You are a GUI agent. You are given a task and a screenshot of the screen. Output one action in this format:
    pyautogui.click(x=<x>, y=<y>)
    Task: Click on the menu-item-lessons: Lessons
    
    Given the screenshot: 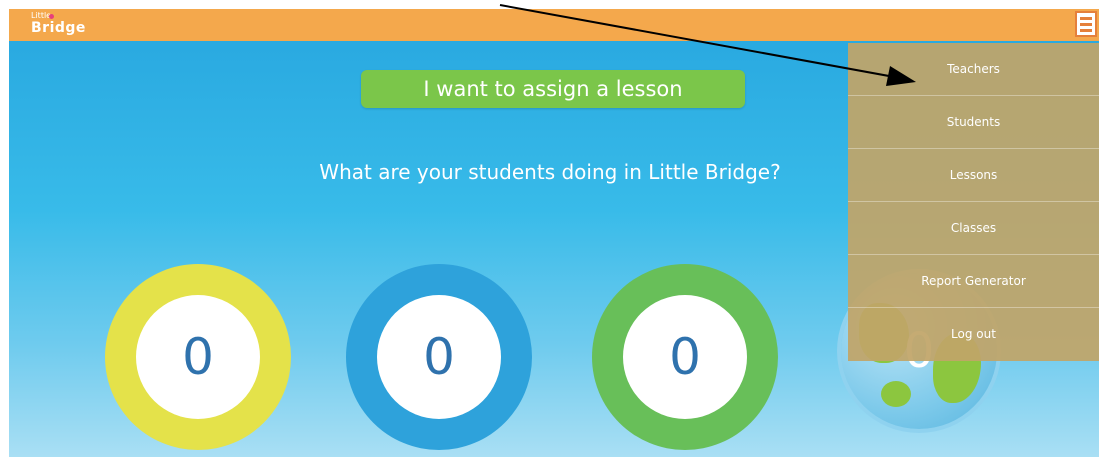 What is the action you would take?
    pyautogui.click(x=973, y=175)
    